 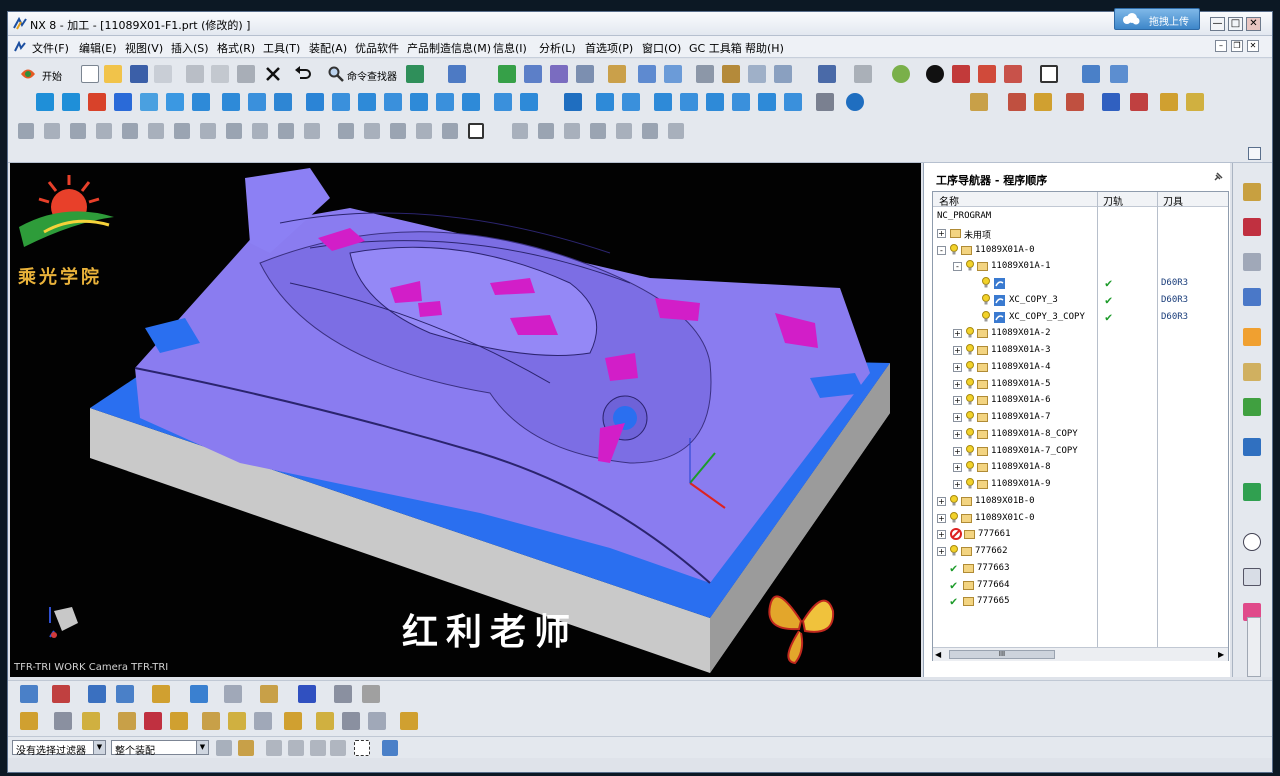 I want to click on edit-tool-10-icon, so click(x=260, y=131).